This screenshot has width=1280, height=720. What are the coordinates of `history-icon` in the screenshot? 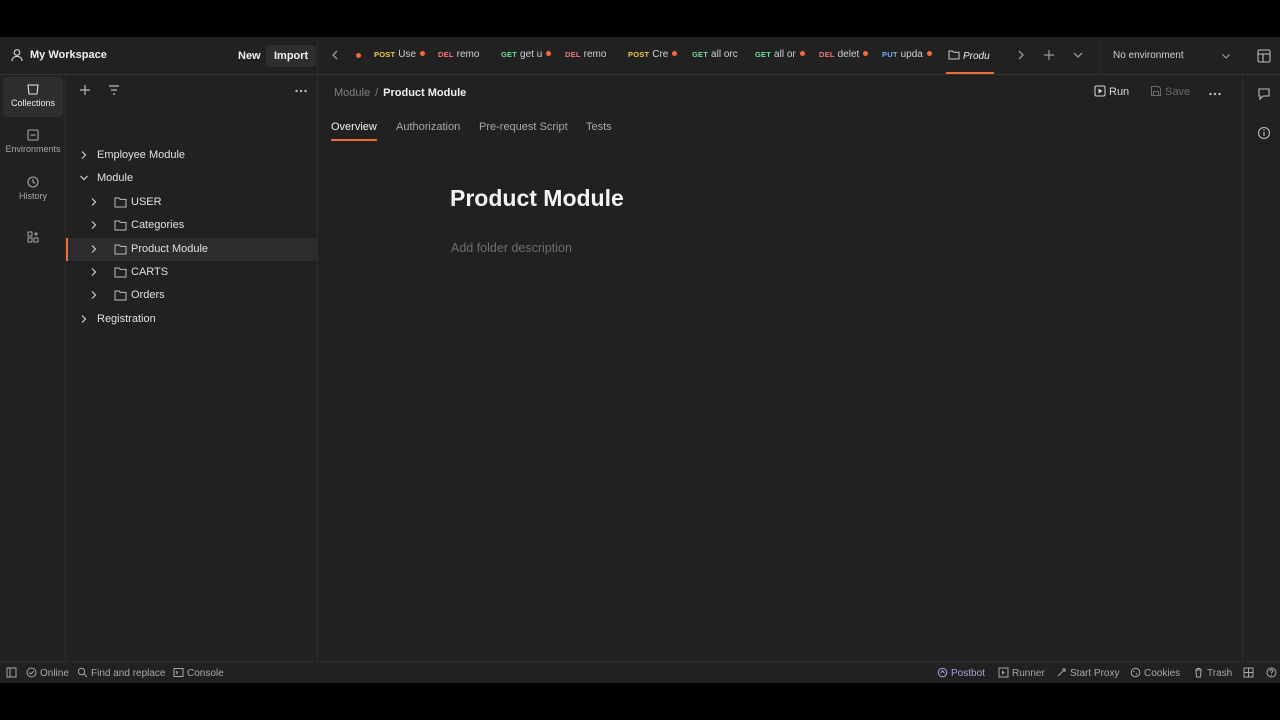 It's located at (33, 182).